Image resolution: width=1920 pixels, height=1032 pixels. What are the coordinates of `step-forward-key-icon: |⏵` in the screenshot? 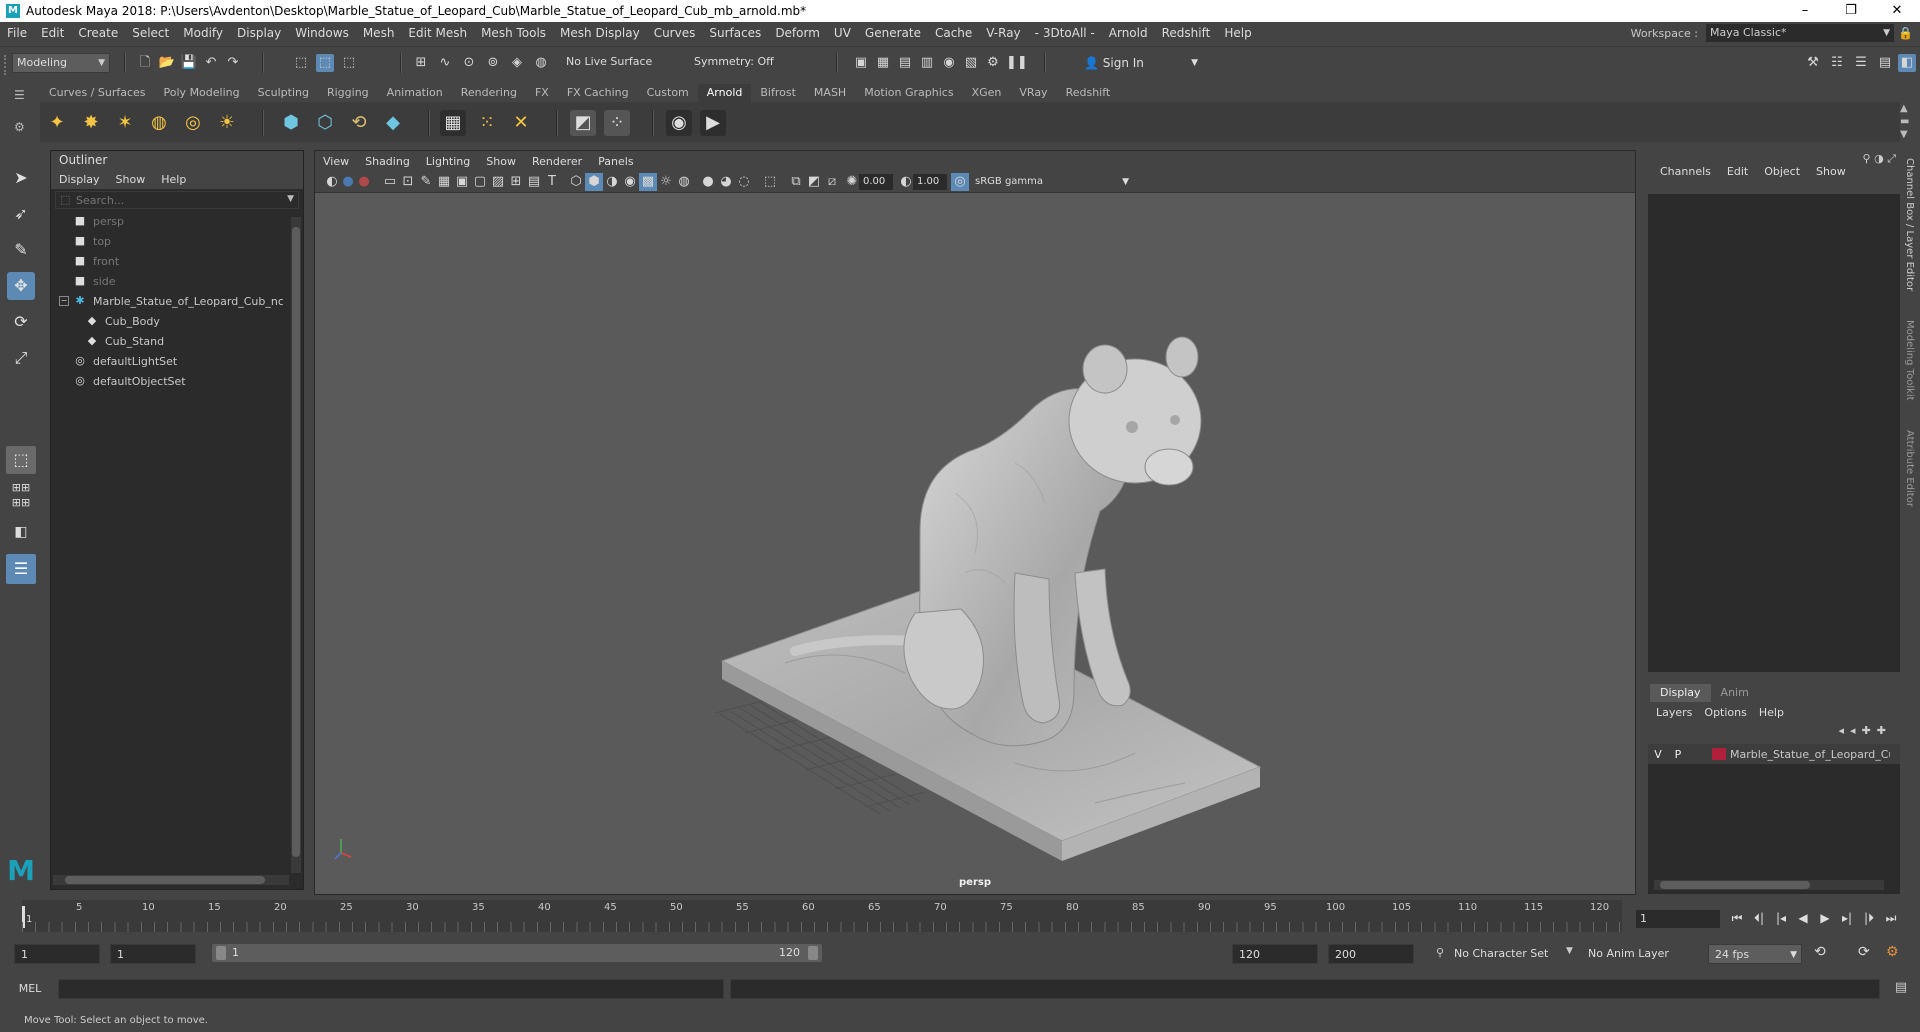 It's located at (1869, 918).